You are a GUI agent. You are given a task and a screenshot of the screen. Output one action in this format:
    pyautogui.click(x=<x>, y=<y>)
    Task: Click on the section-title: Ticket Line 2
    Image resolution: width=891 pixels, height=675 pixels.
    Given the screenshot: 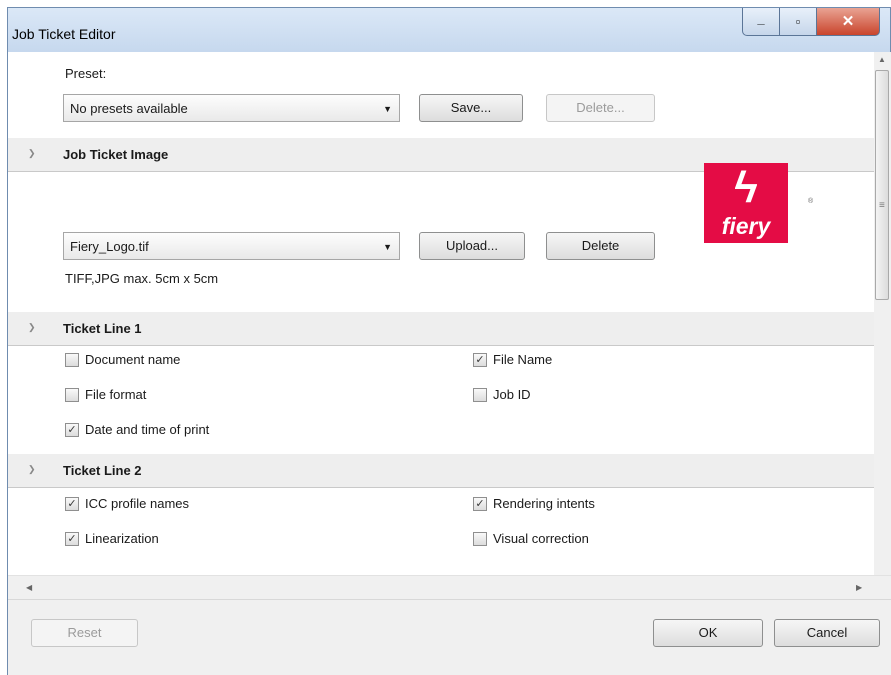 What is the action you would take?
    pyautogui.click(x=102, y=470)
    